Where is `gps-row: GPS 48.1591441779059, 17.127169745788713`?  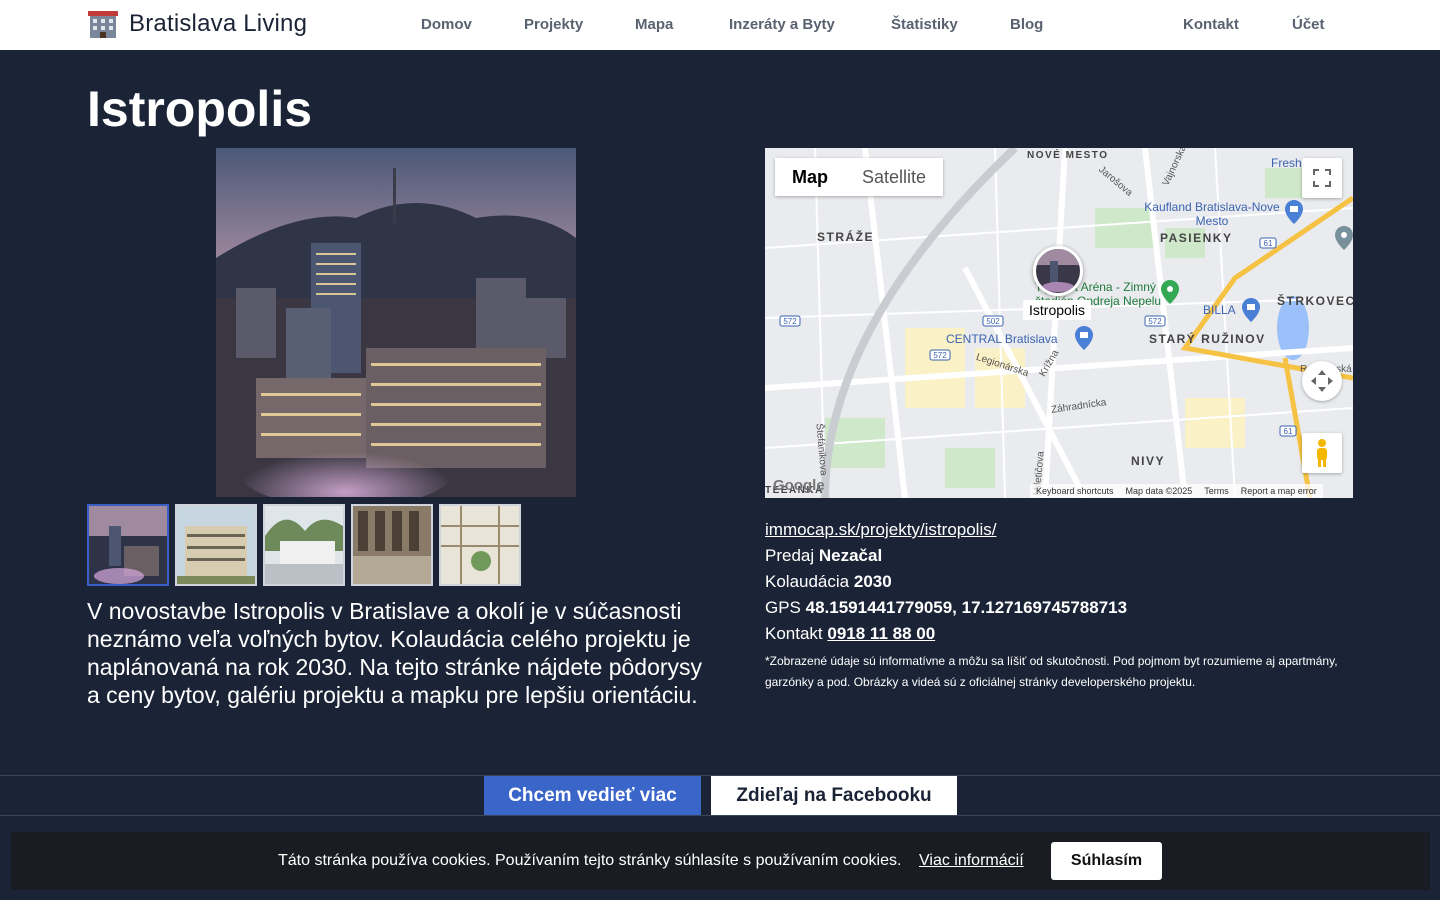 gps-row: GPS 48.1591441779059, 17.127169745788713 is located at coordinates (946, 607).